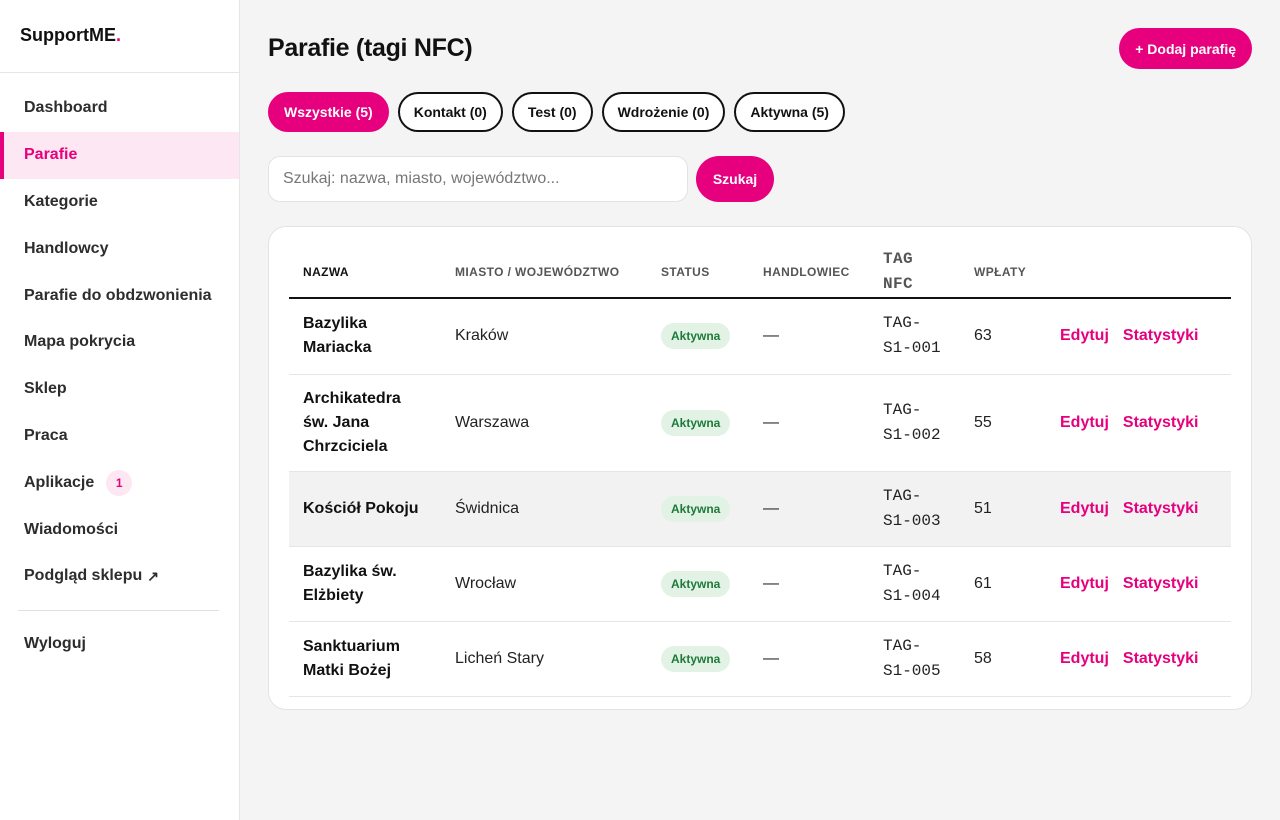 This screenshot has width=1280, height=820. I want to click on nfc-tag: TAG- S1-001, so click(914, 336).